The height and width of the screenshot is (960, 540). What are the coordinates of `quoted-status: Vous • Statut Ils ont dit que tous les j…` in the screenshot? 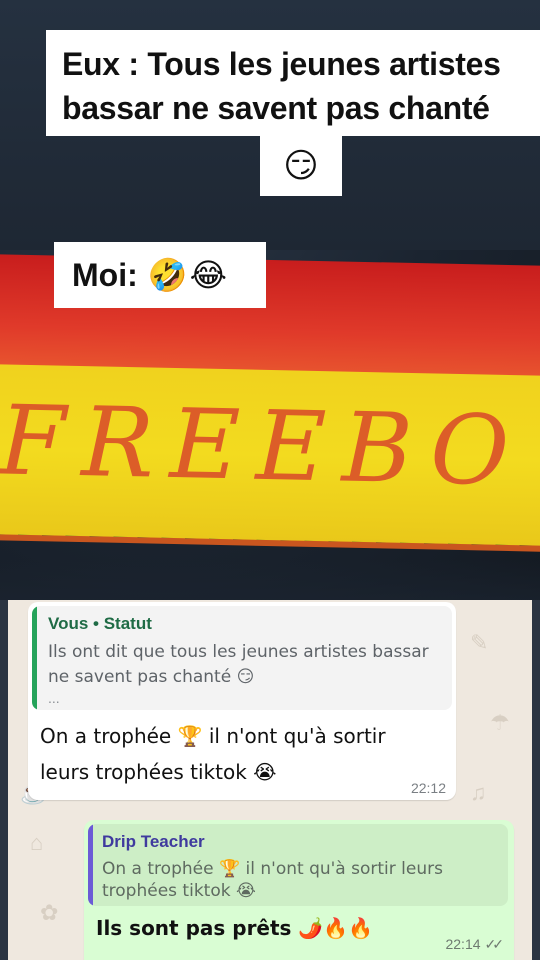 It's located at (242, 658).